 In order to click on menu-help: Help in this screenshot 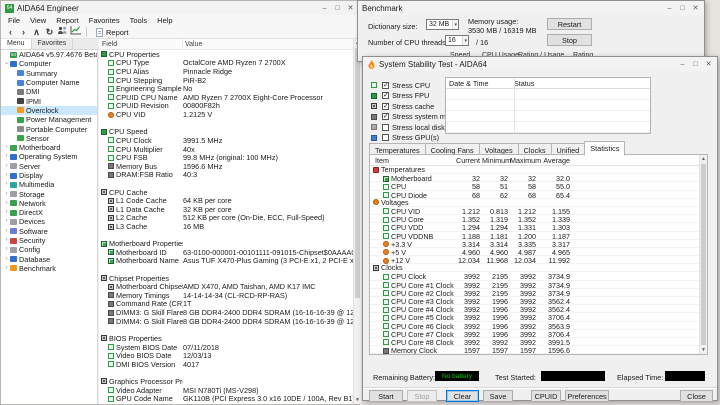, I will do `click(164, 20)`.